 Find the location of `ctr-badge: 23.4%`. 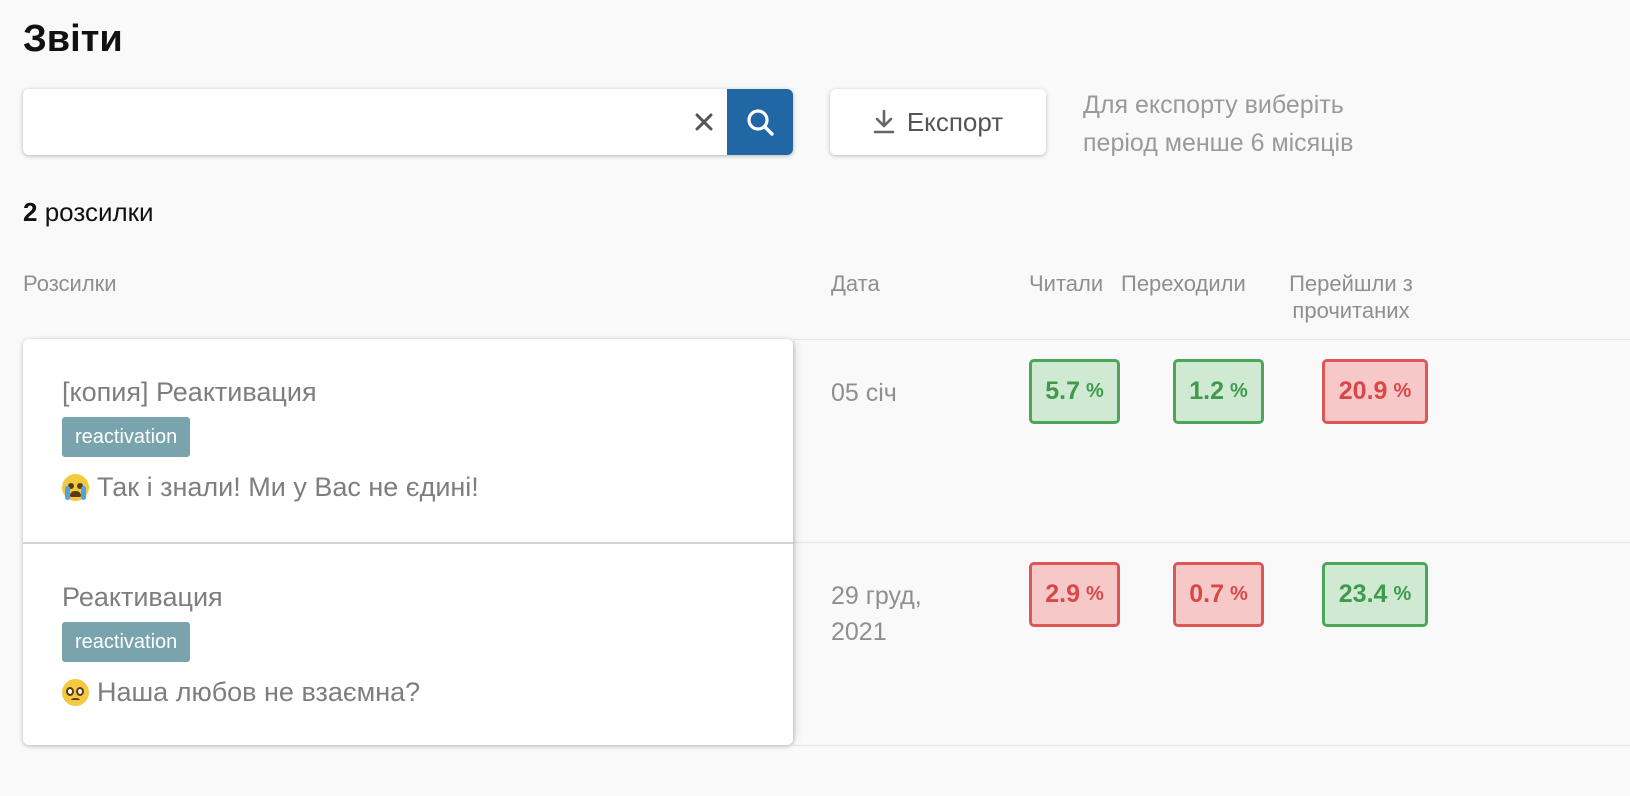

ctr-badge: 23.4% is located at coordinates (1375, 594).